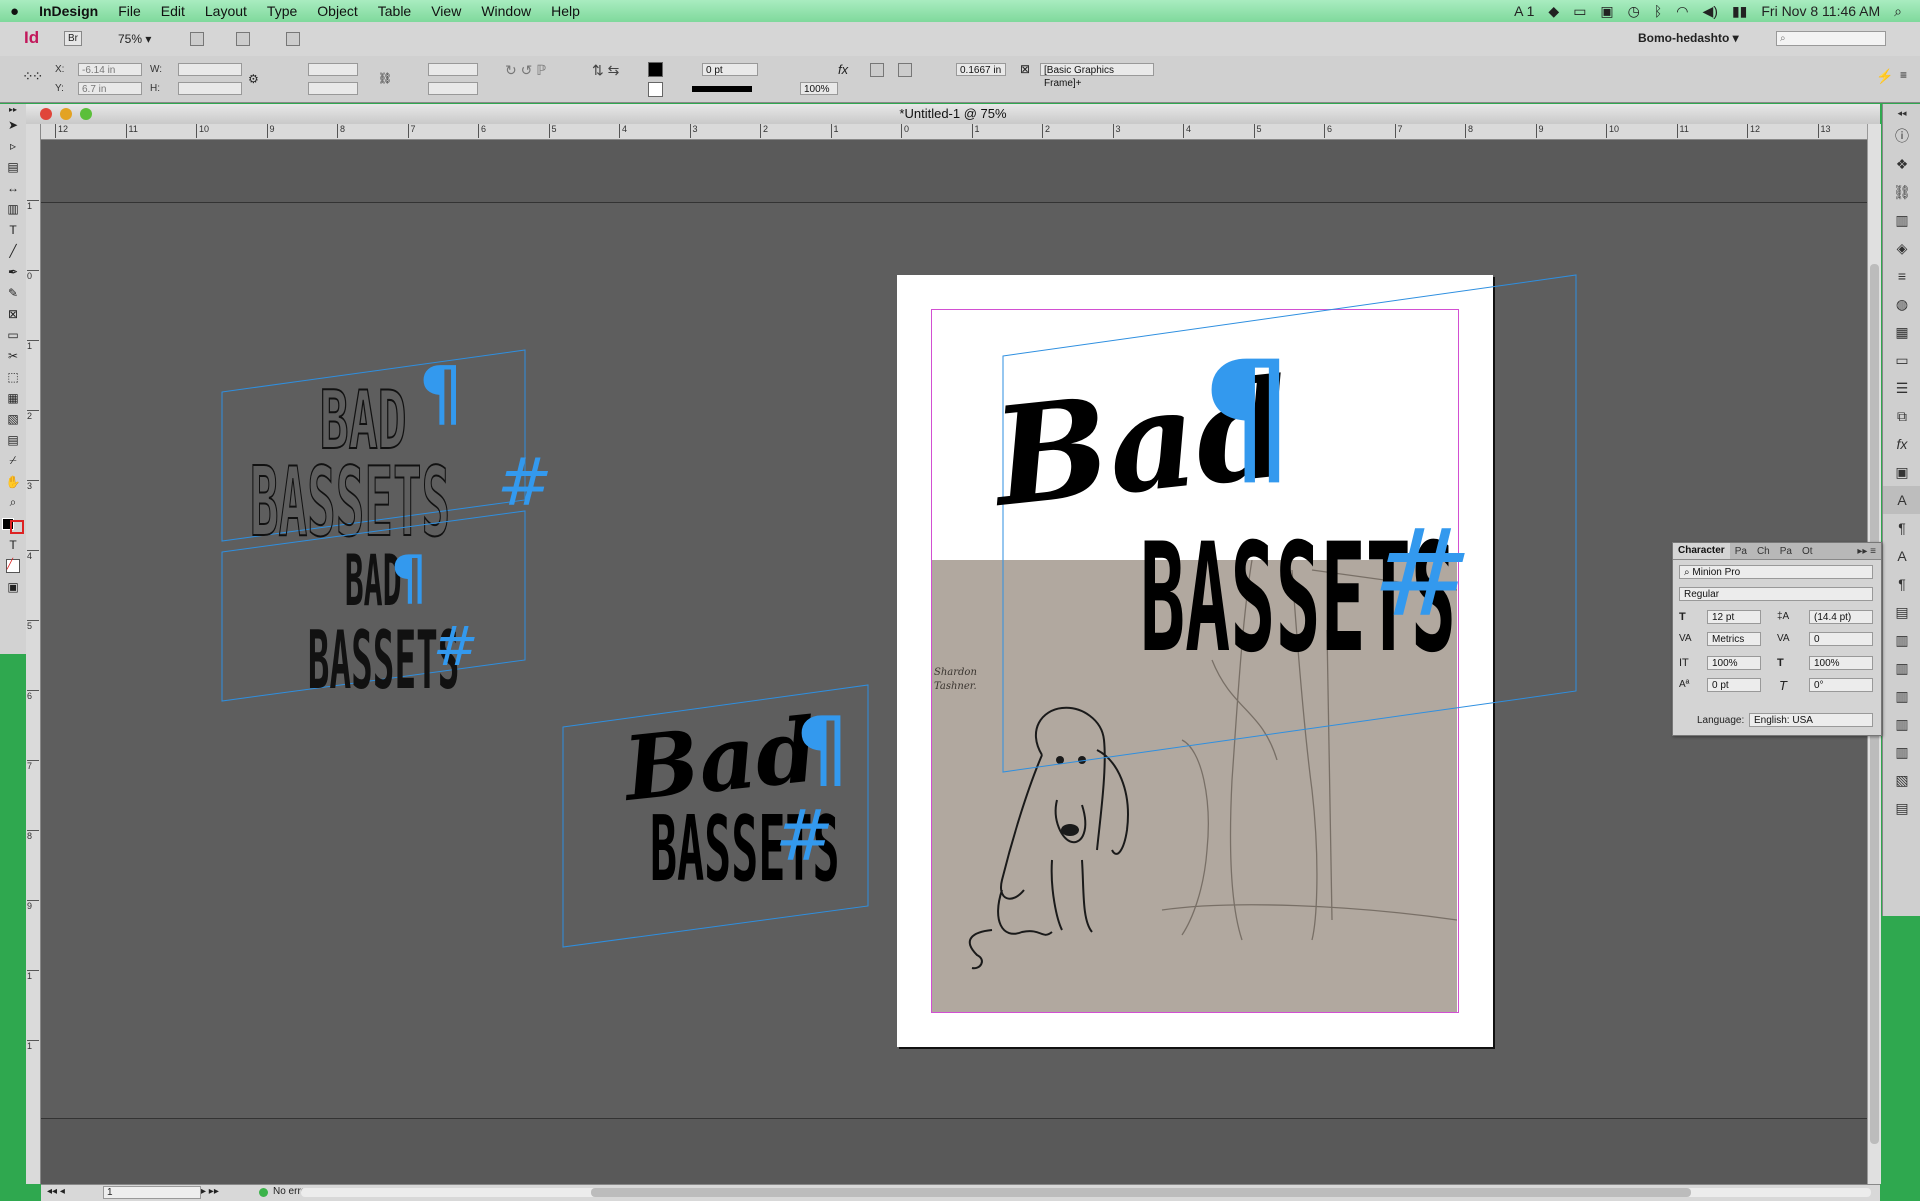  What do you see at coordinates (1783, 685) in the screenshot?
I see `skew-icon: T` at bounding box center [1783, 685].